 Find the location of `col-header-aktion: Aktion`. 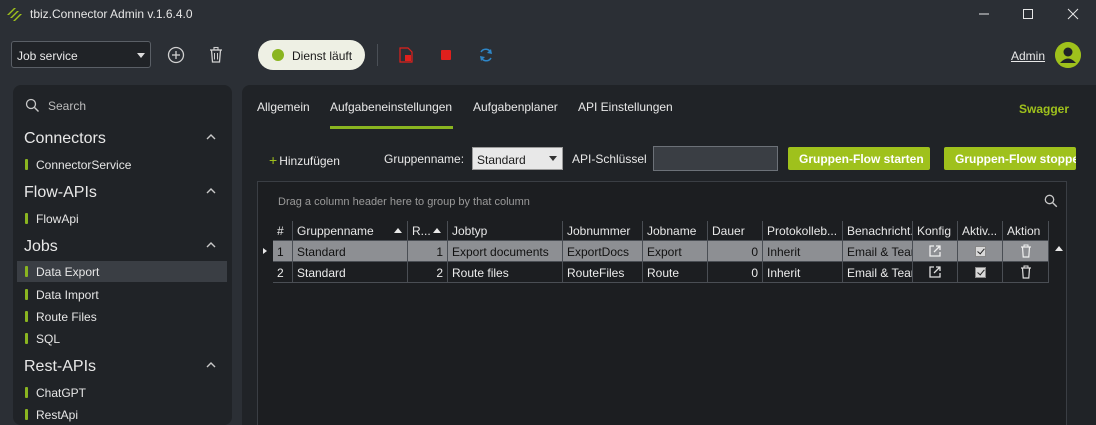

col-header-aktion: Aktion is located at coordinates (1026, 231).